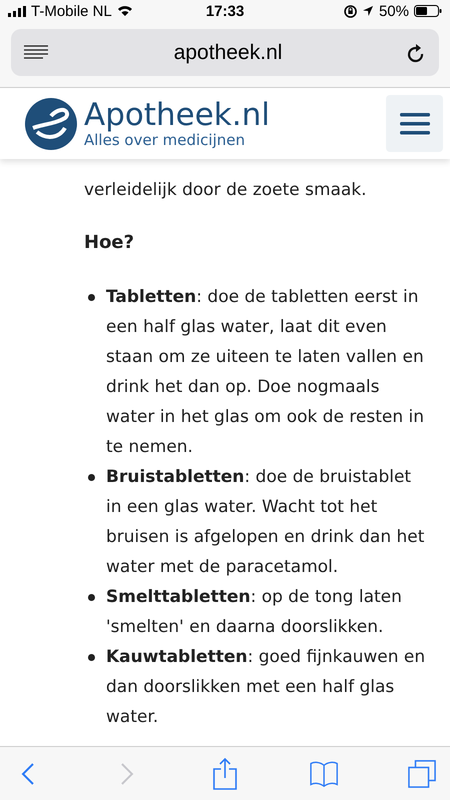  Describe the element at coordinates (164, 140) in the screenshot. I see `site-tagline: Alles over medicijnen` at that location.